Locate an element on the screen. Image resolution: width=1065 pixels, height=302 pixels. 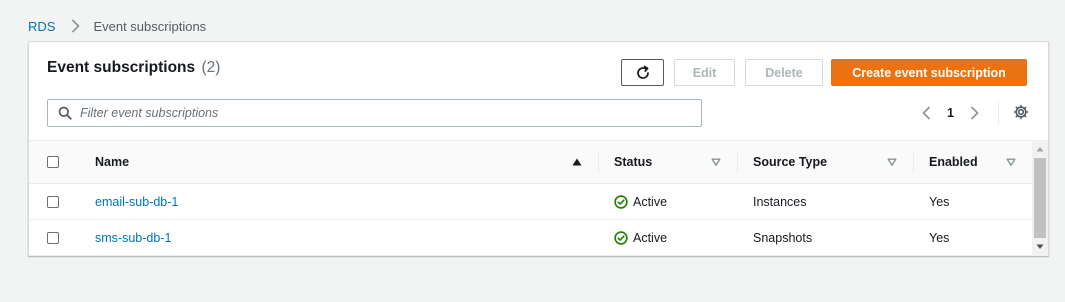
panel-title: Event subscriptions is located at coordinates (121, 67).